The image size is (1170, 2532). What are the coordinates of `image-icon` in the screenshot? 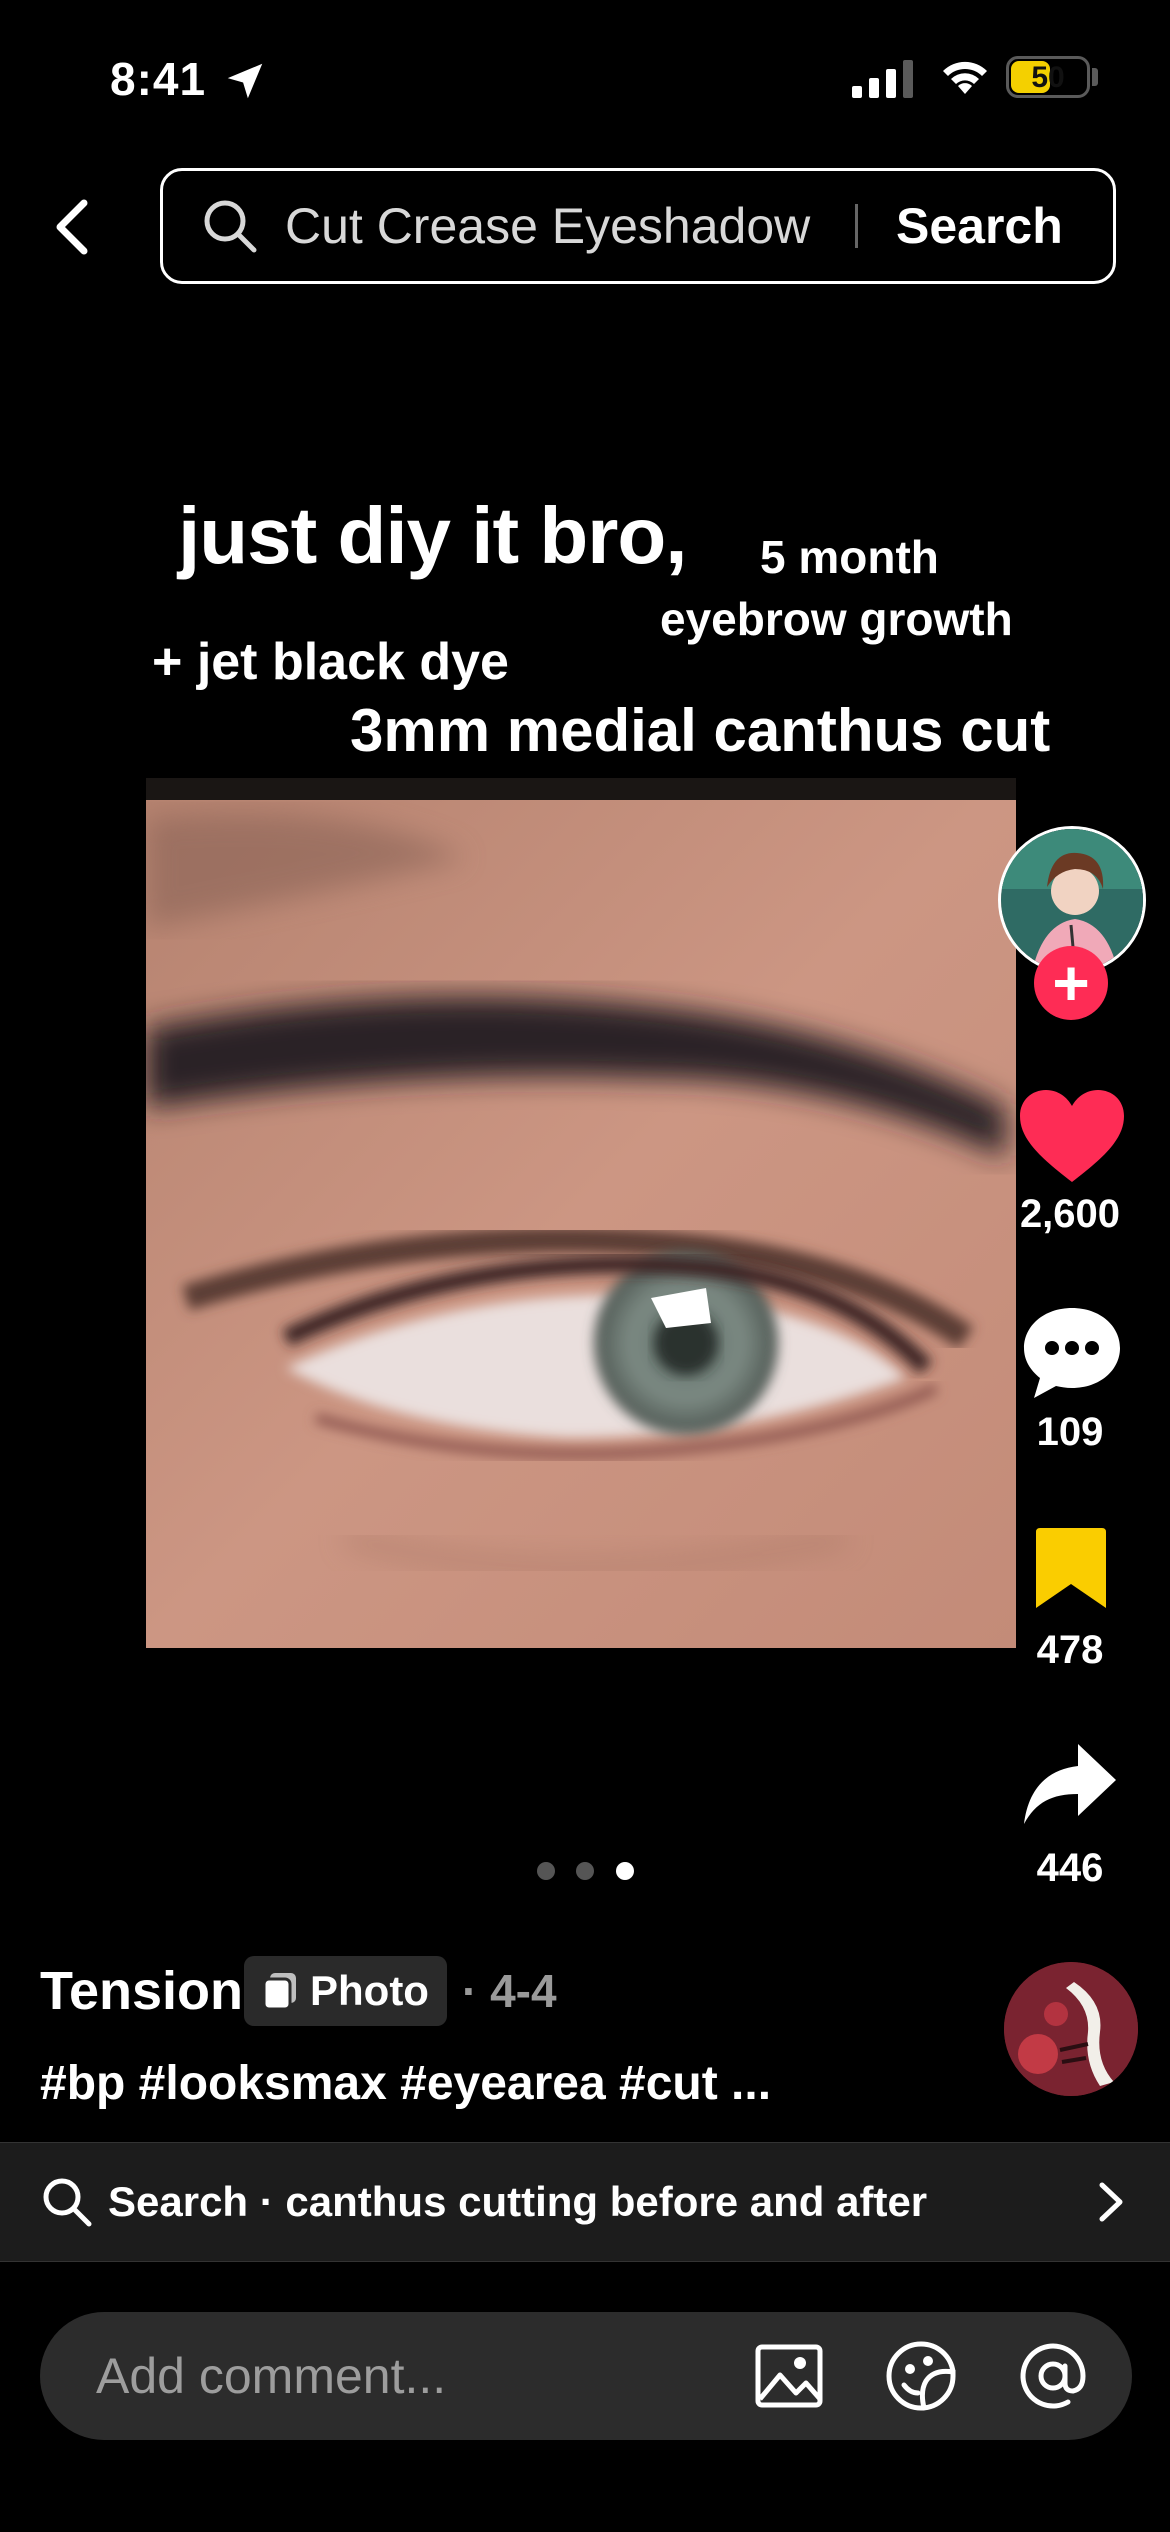 It's located at (789, 2376).